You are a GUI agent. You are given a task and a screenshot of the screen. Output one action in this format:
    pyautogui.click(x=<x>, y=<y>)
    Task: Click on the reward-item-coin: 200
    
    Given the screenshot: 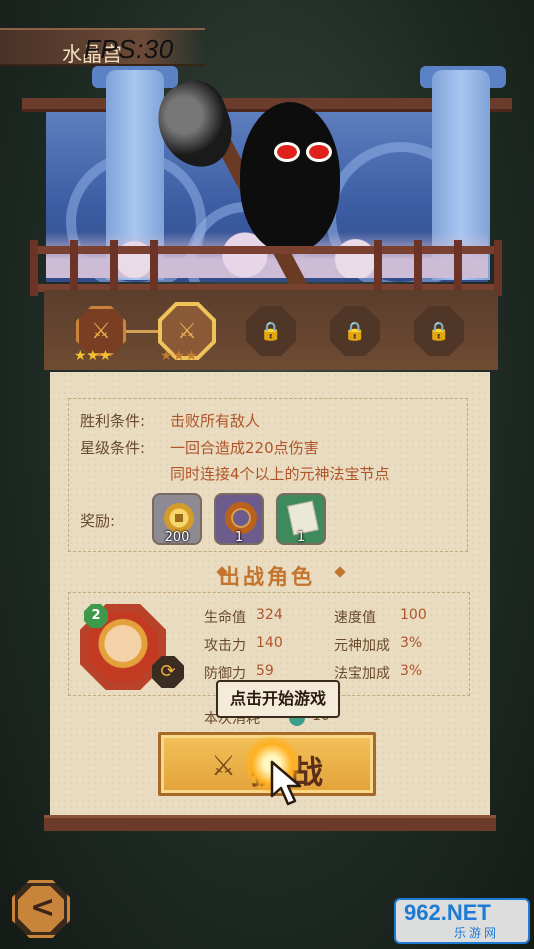 What is the action you would take?
    pyautogui.click(x=177, y=519)
    